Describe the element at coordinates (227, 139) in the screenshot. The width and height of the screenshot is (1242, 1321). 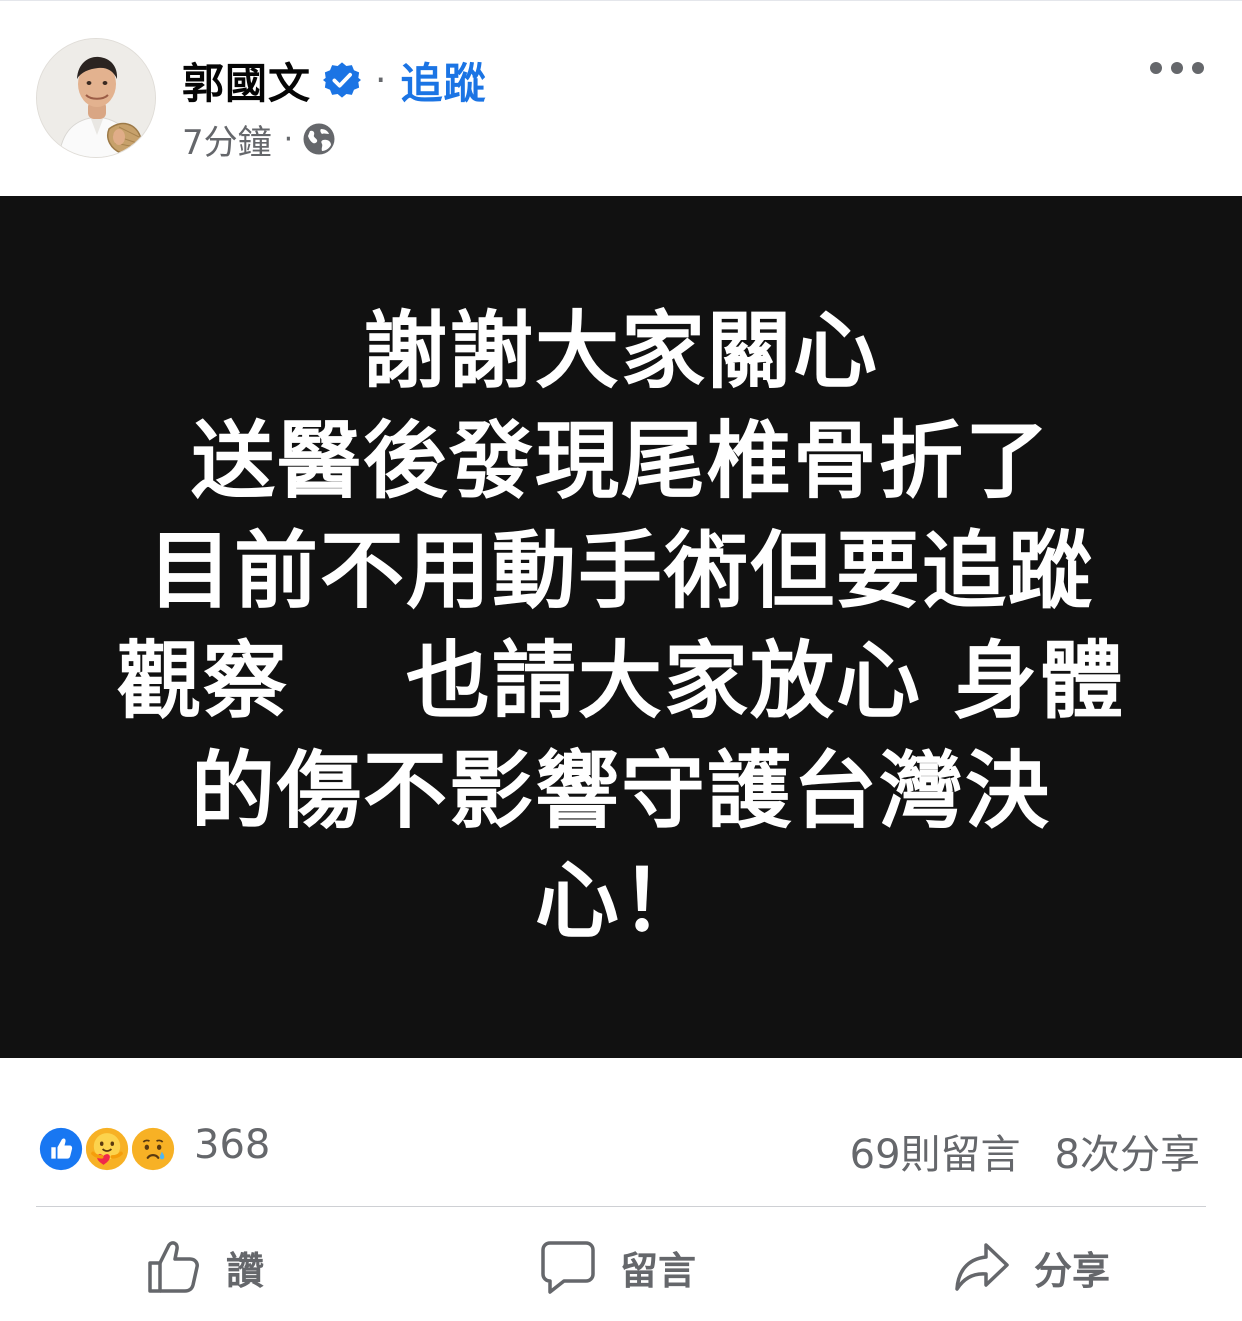
I see `post-timestamp: 7分鐘` at that location.